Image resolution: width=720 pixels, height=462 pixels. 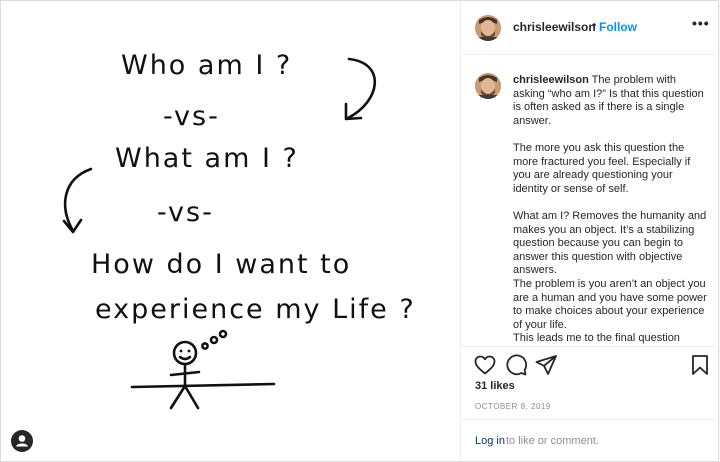 I want to click on share-icon, so click(x=546, y=365).